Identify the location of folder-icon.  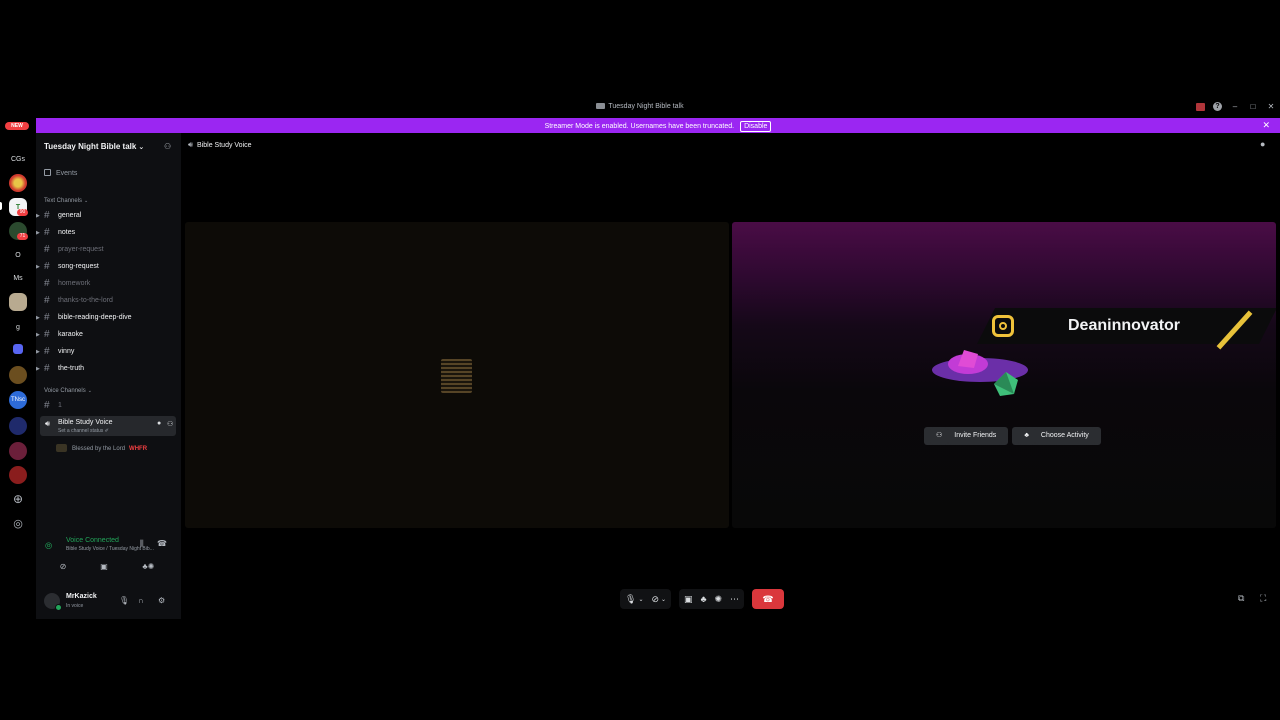
(18, 349).